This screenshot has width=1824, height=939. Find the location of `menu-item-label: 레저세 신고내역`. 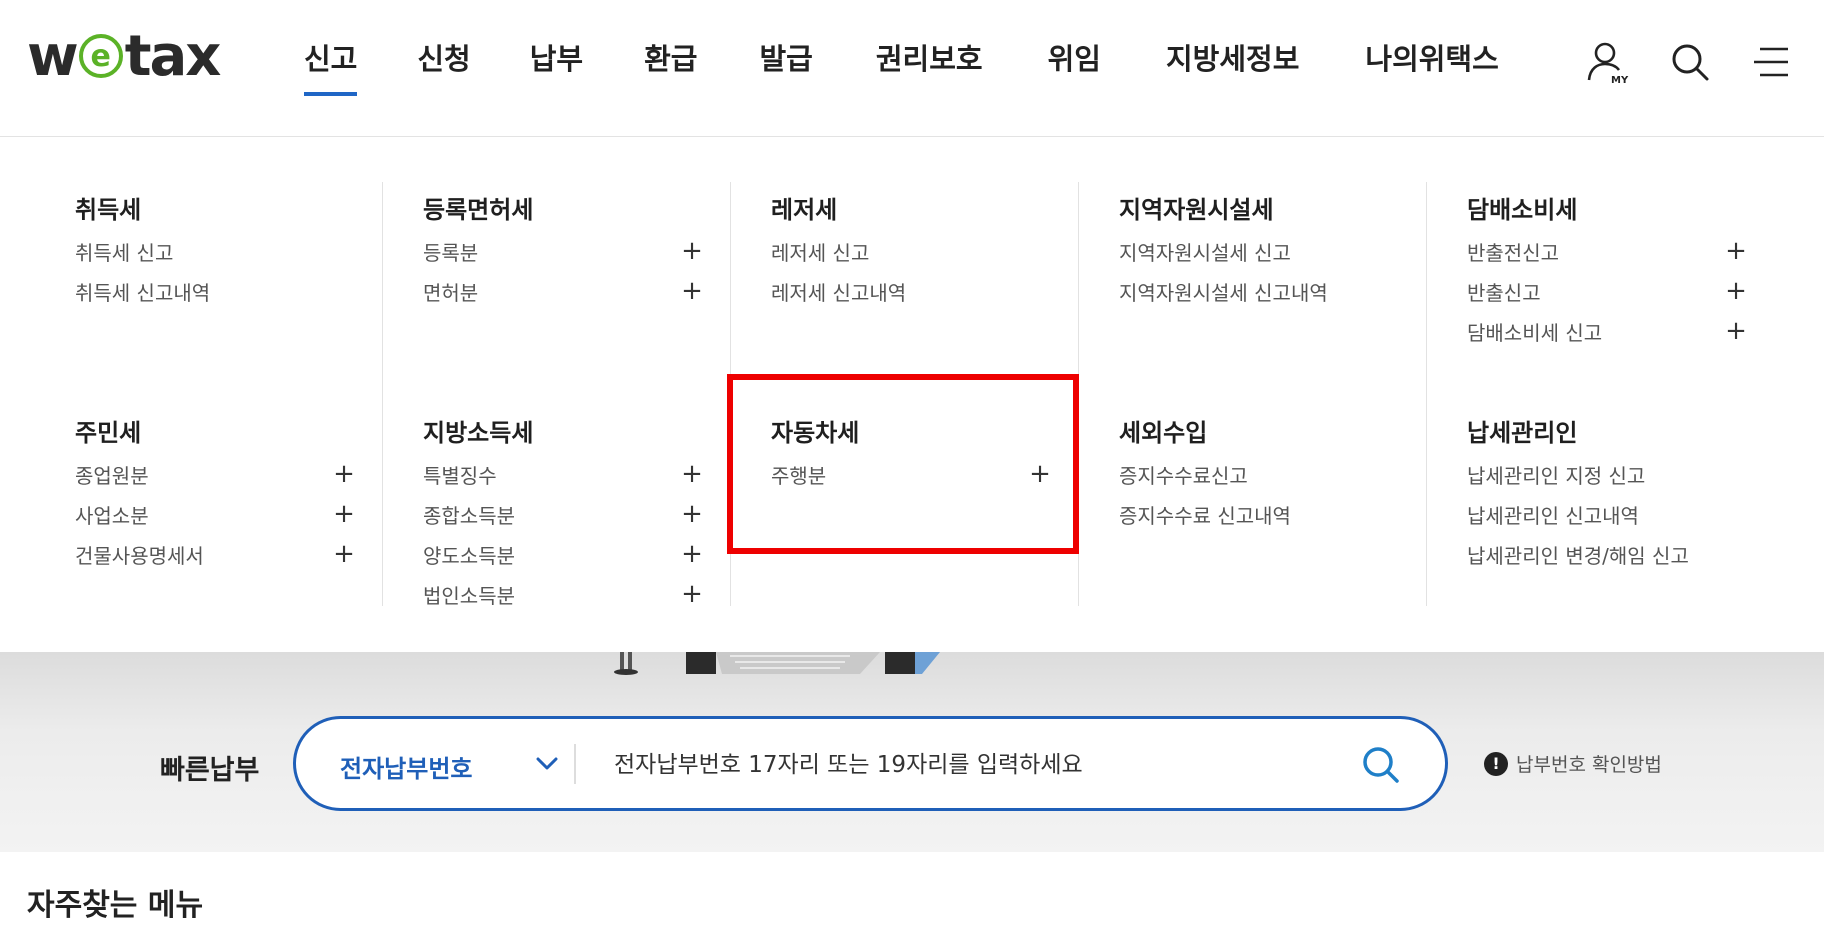

menu-item-label: 레저세 신고내역 is located at coordinates (839, 293).